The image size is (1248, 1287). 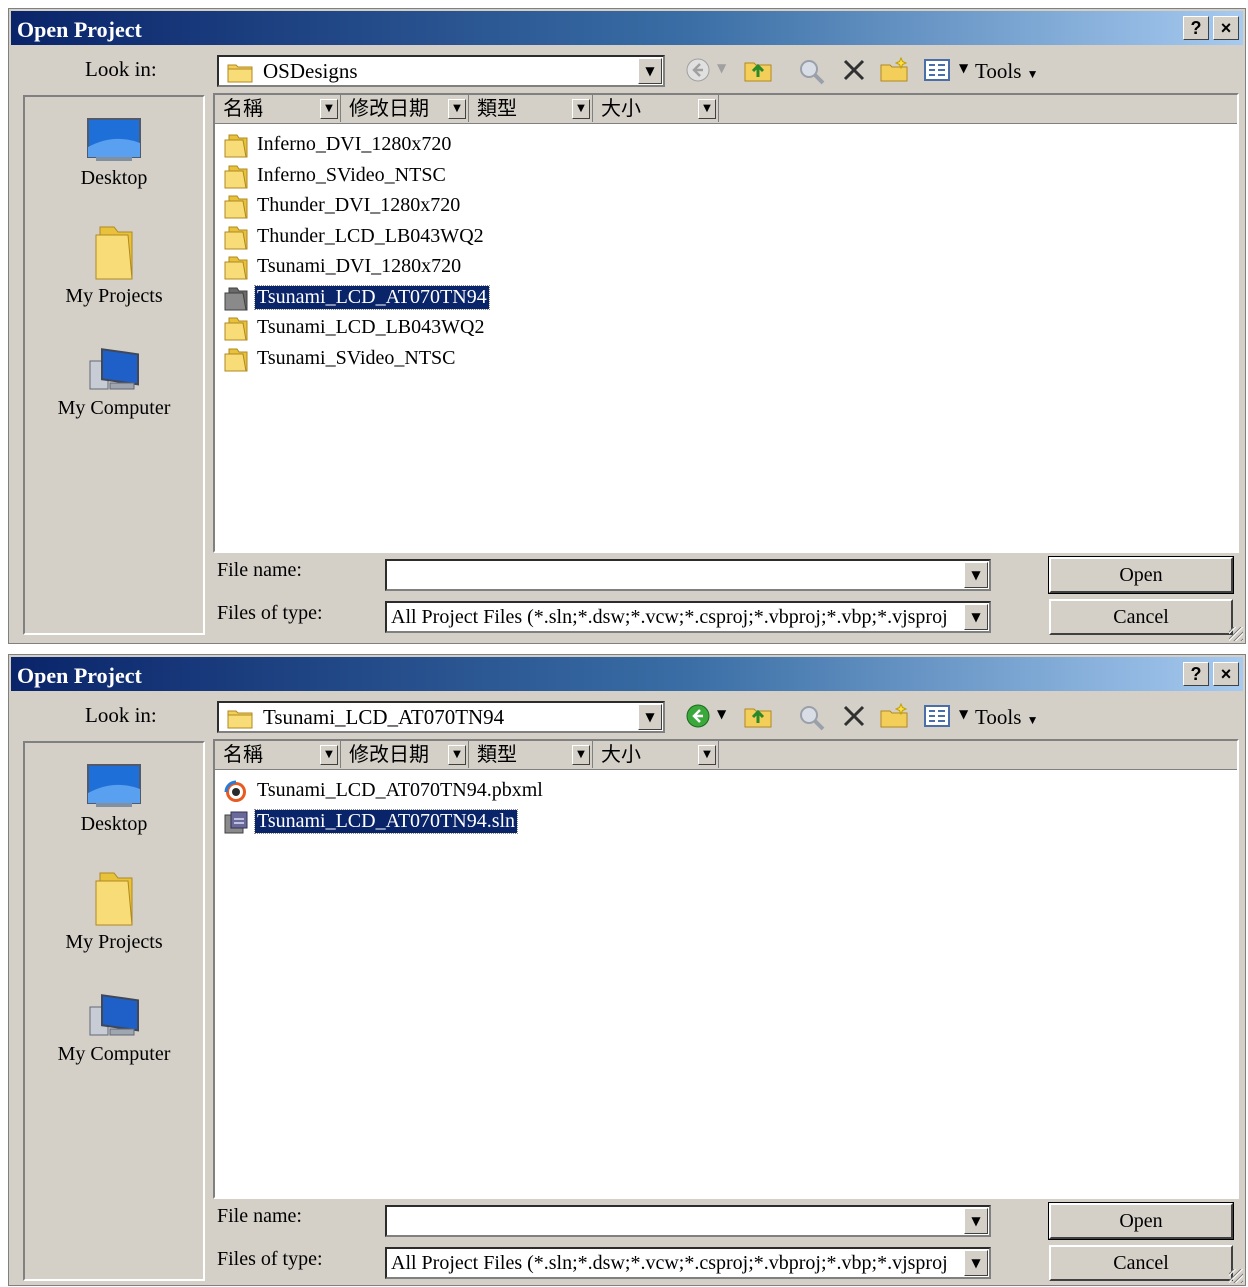 What do you see at coordinates (400, 790) in the screenshot?
I see `file-name: Tsunami_LCD_AT070TN94.pbxml` at bounding box center [400, 790].